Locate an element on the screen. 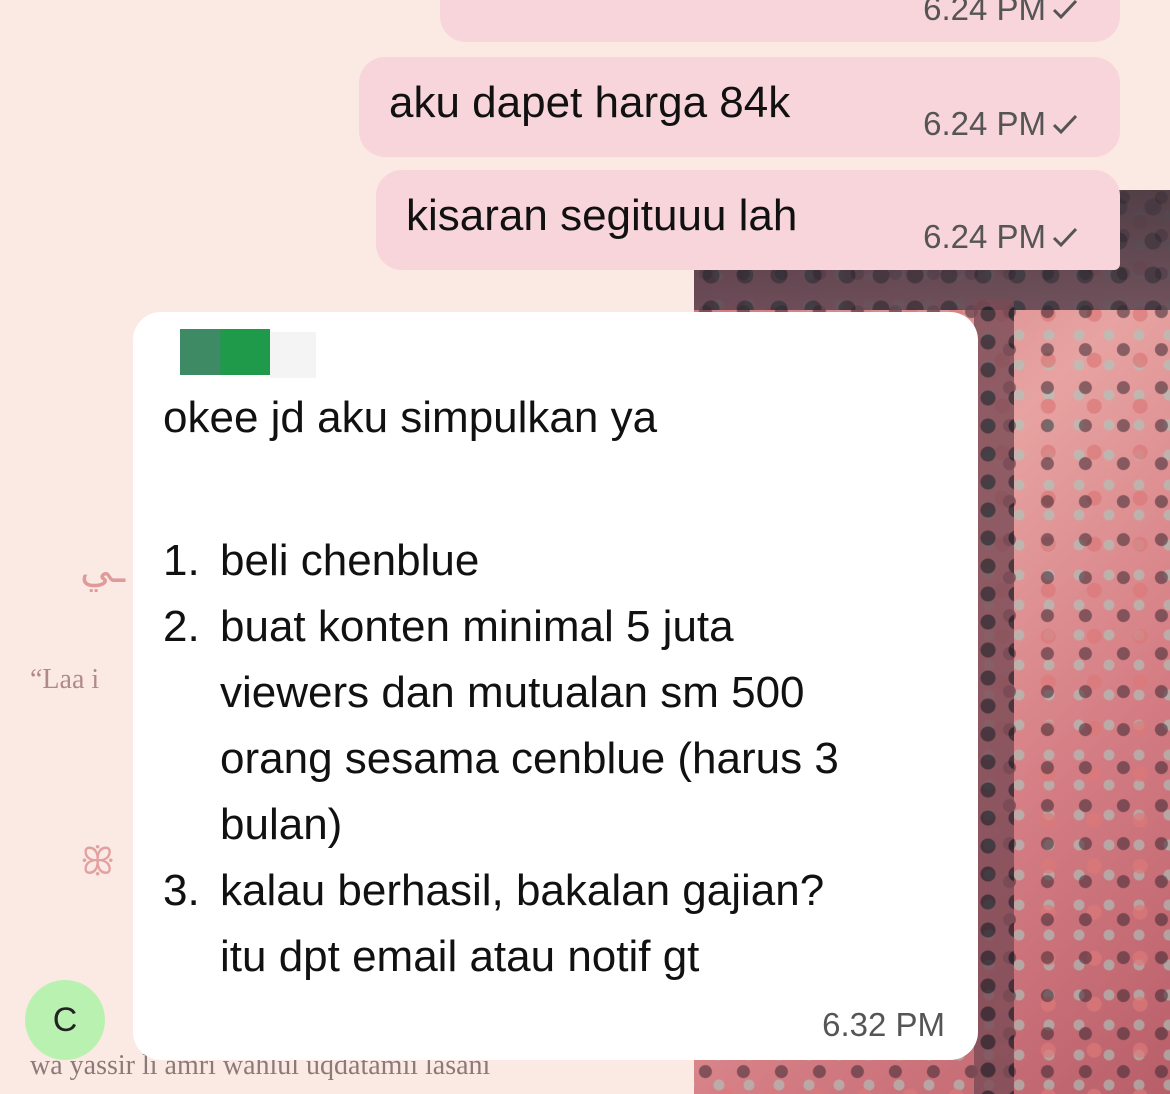 The width and height of the screenshot is (1170, 1094). list-number: 1. is located at coordinates (181, 560).